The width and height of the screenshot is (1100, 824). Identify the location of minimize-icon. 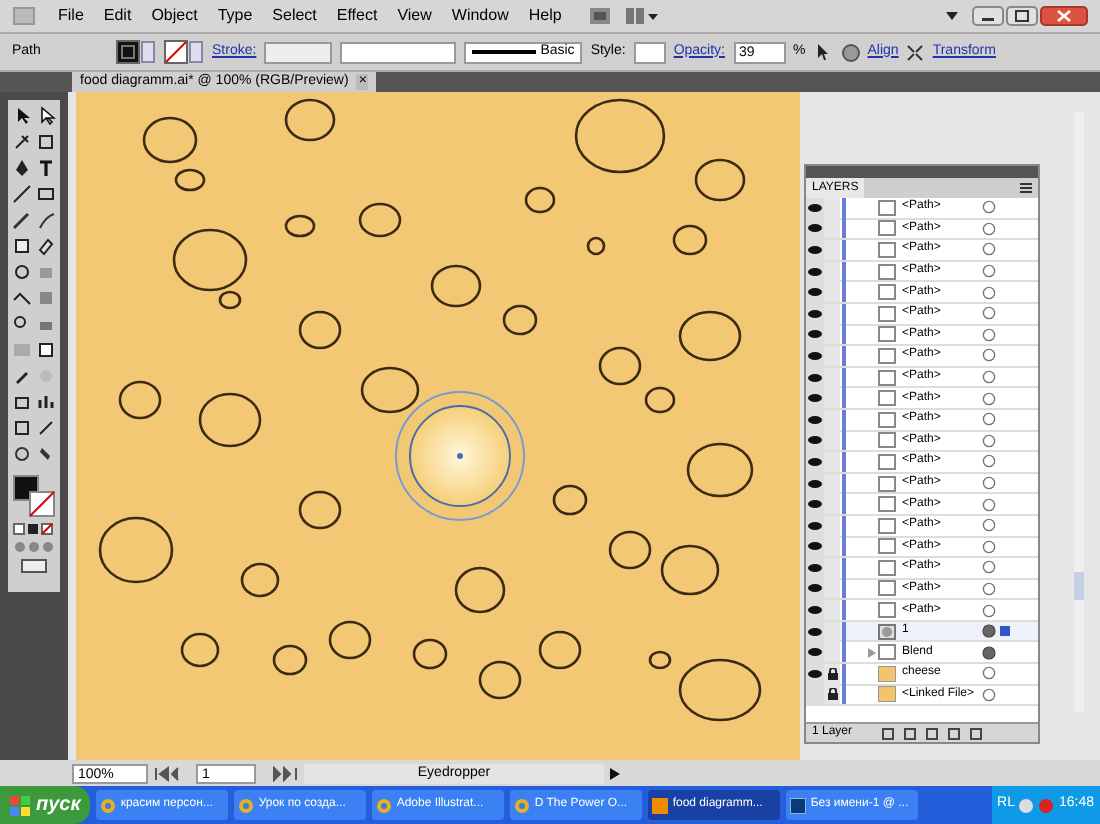
(988, 16).